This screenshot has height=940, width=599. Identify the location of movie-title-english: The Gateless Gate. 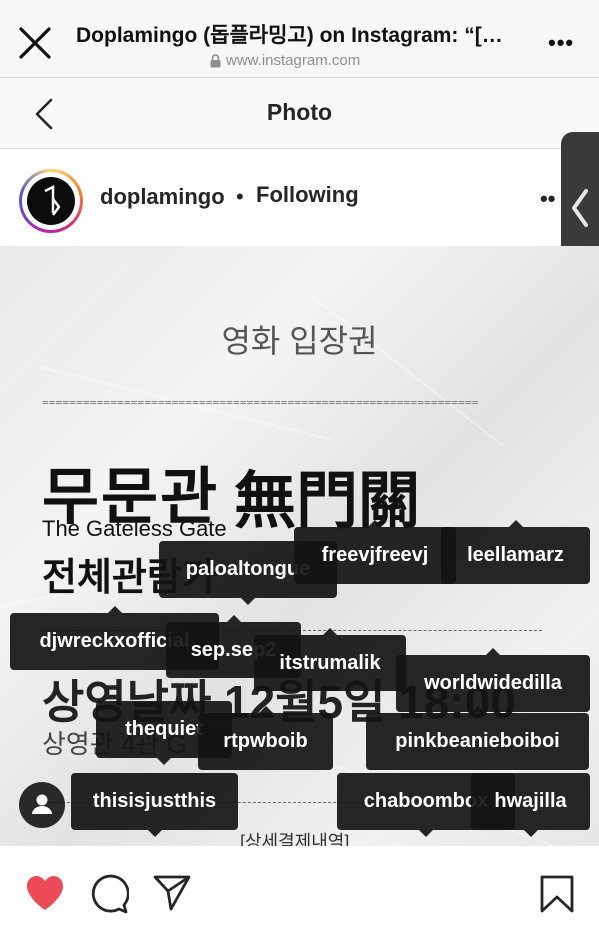
(134, 528).